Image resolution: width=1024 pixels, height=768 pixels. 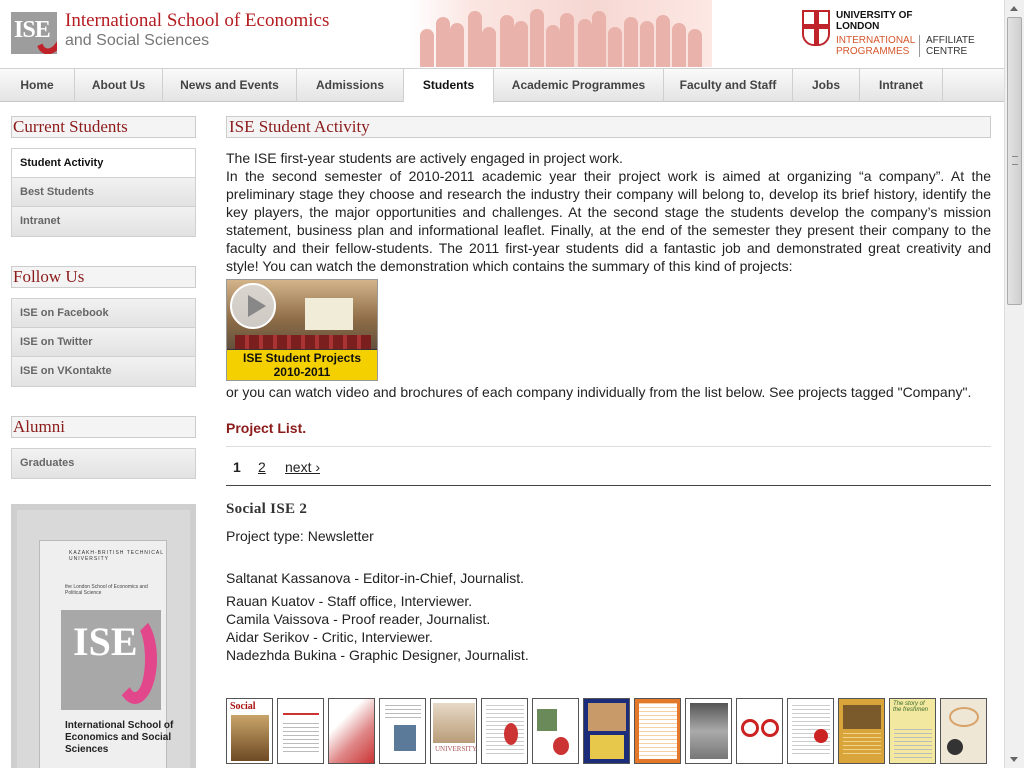 What do you see at coordinates (103, 277) in the screenshot?
I see `follow-us-heading: Follow Us` at bounding box center [103, 277].